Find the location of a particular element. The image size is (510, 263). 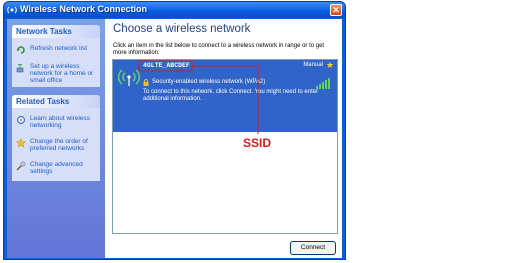

page-title: Choose a wireless network is located at coordinates (182, 29).